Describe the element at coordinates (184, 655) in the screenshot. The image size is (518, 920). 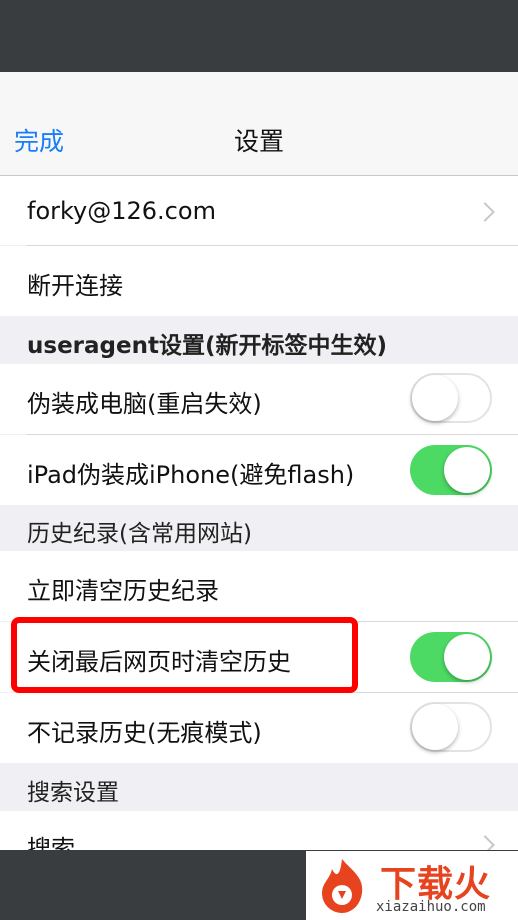
I see `highlight-box` at that location.